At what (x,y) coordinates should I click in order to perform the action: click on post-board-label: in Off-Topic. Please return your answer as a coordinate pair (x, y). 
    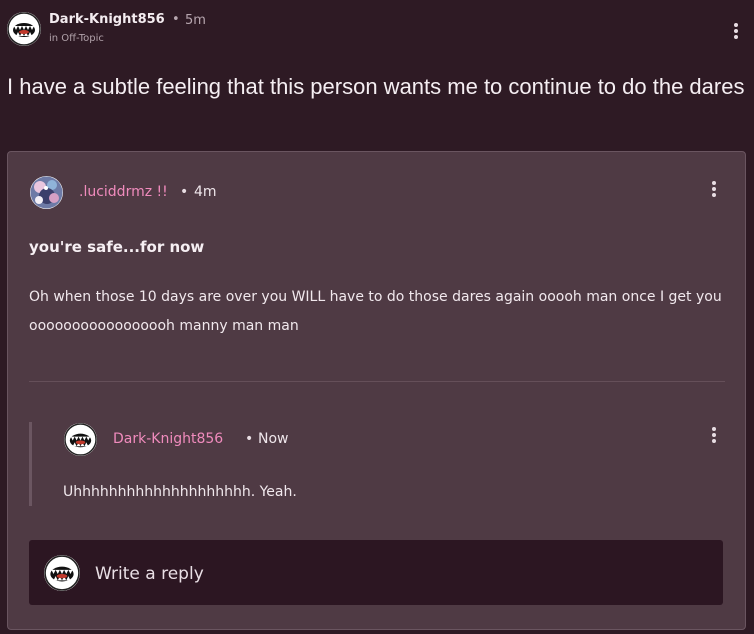
    Looking at the image, I should click on (76, 38).